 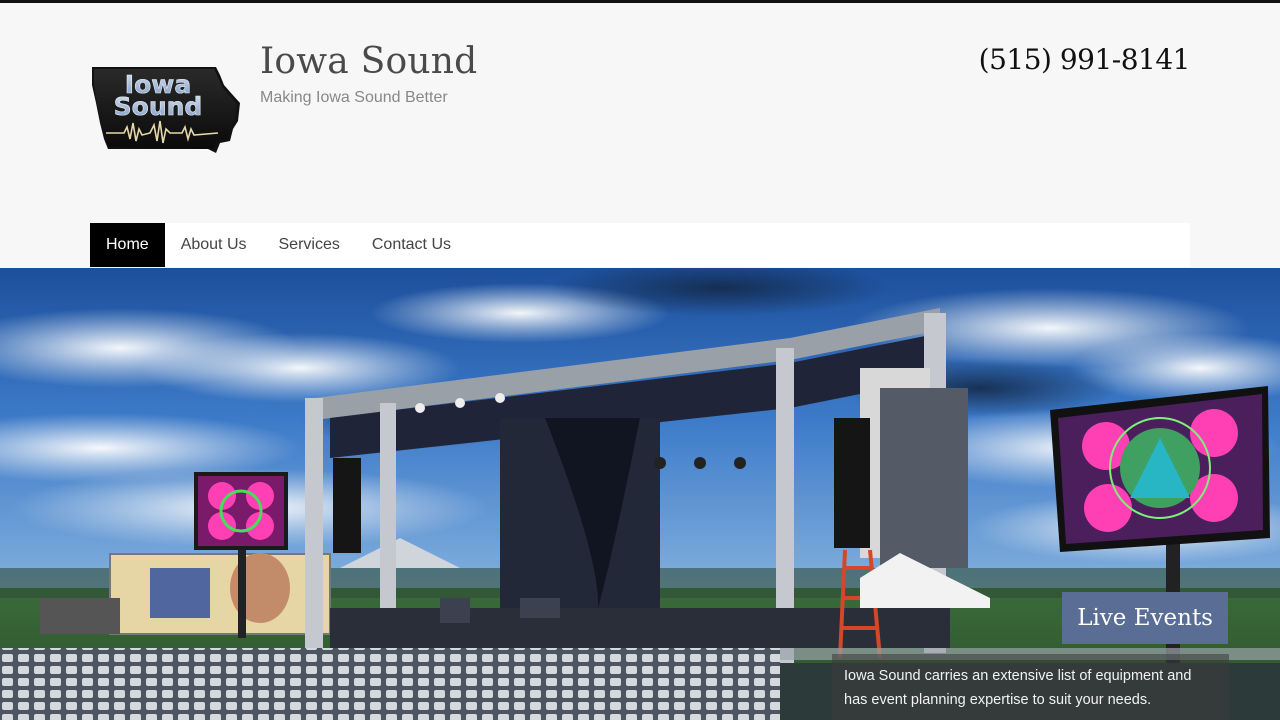 I want to click on logo-text-sound: Sound, so click(x=158, y=106).